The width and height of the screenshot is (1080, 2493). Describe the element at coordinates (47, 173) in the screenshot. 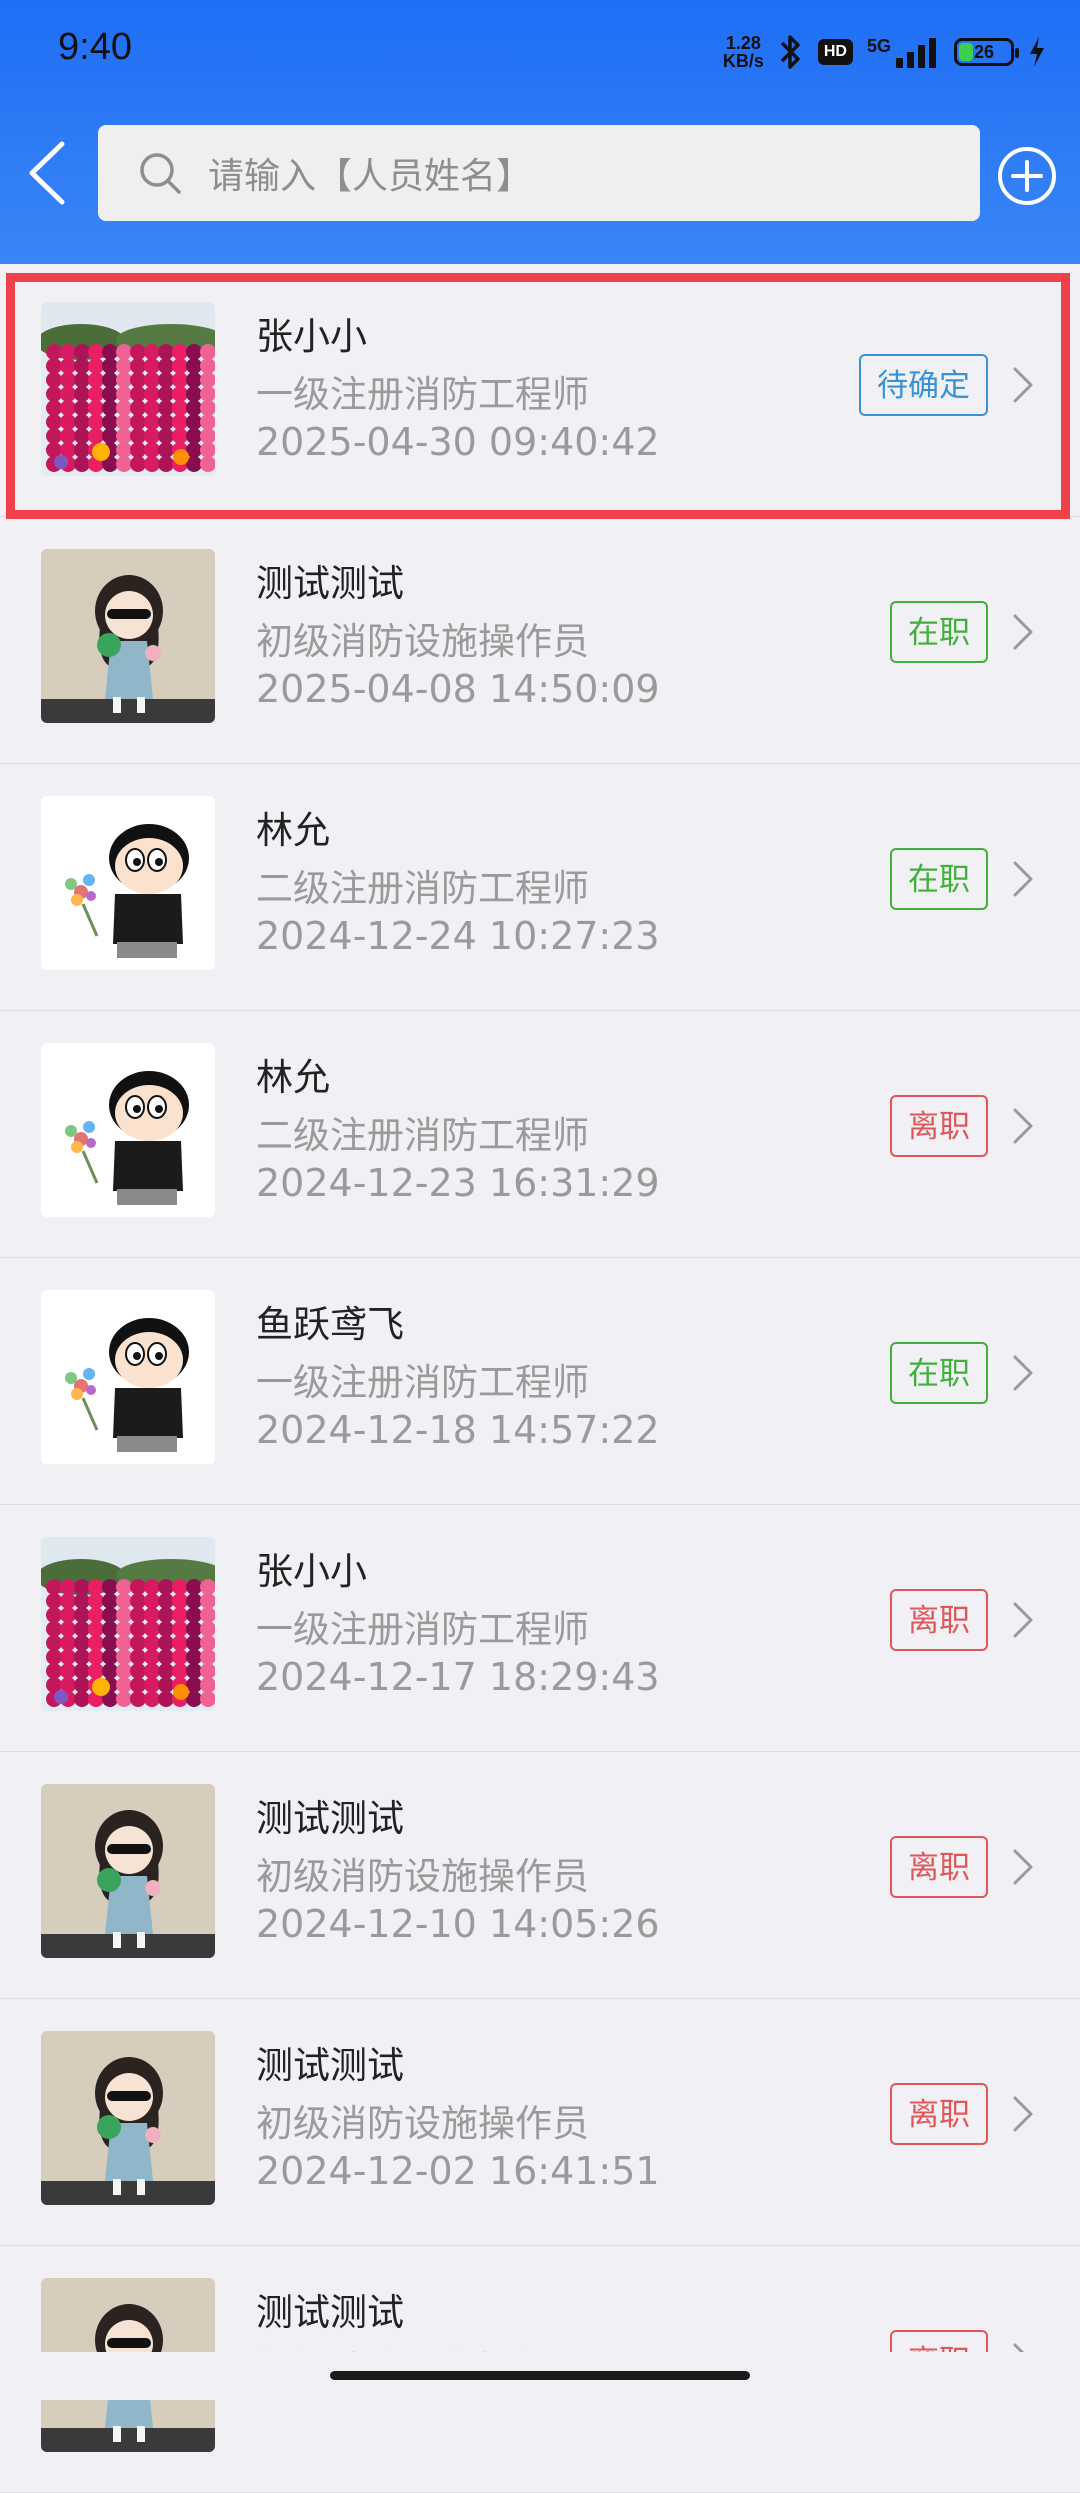

I see `back-button` at that location.